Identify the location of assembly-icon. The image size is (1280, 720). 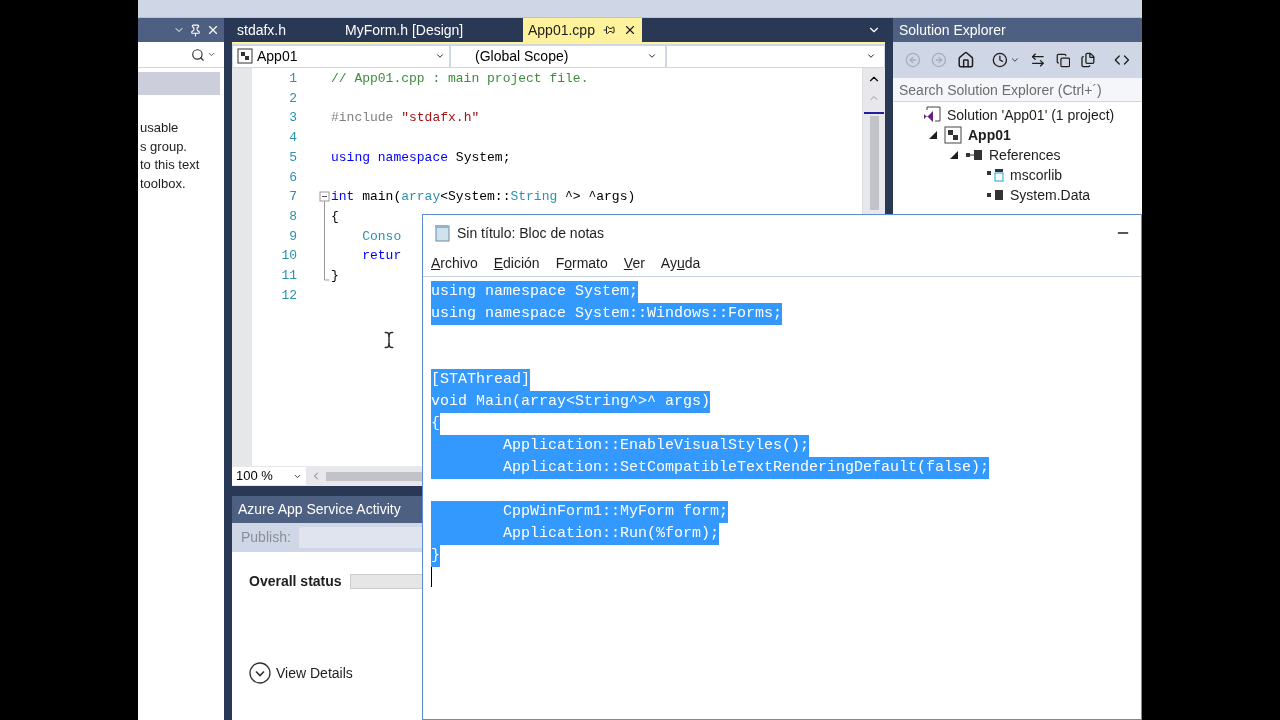
(995, 175).